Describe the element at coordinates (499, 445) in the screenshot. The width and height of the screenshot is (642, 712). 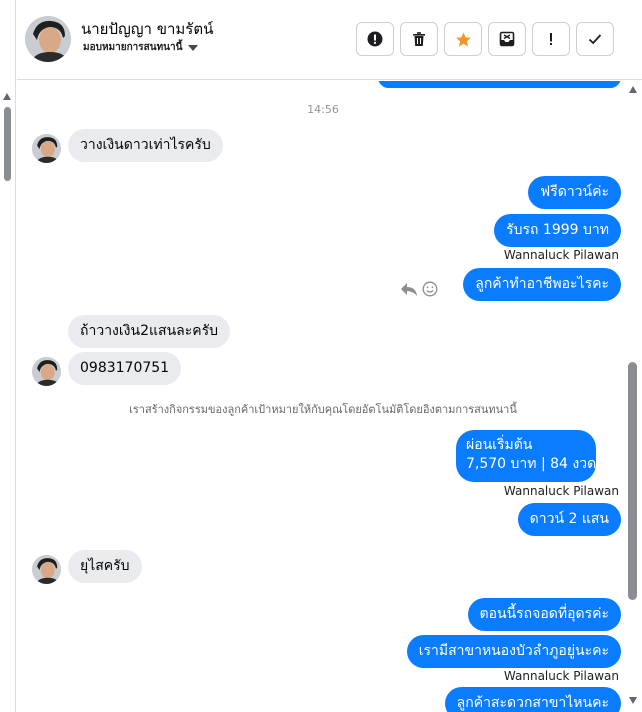
I see `message-line: ผ่อนเริ่มต้น` at that location.